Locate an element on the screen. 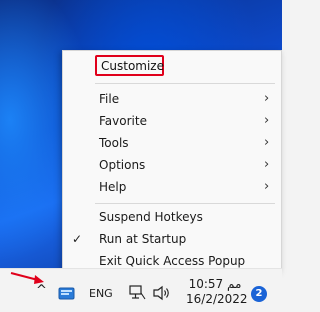  clock-time: 10:57 مم is located at coordinates (215, 284).